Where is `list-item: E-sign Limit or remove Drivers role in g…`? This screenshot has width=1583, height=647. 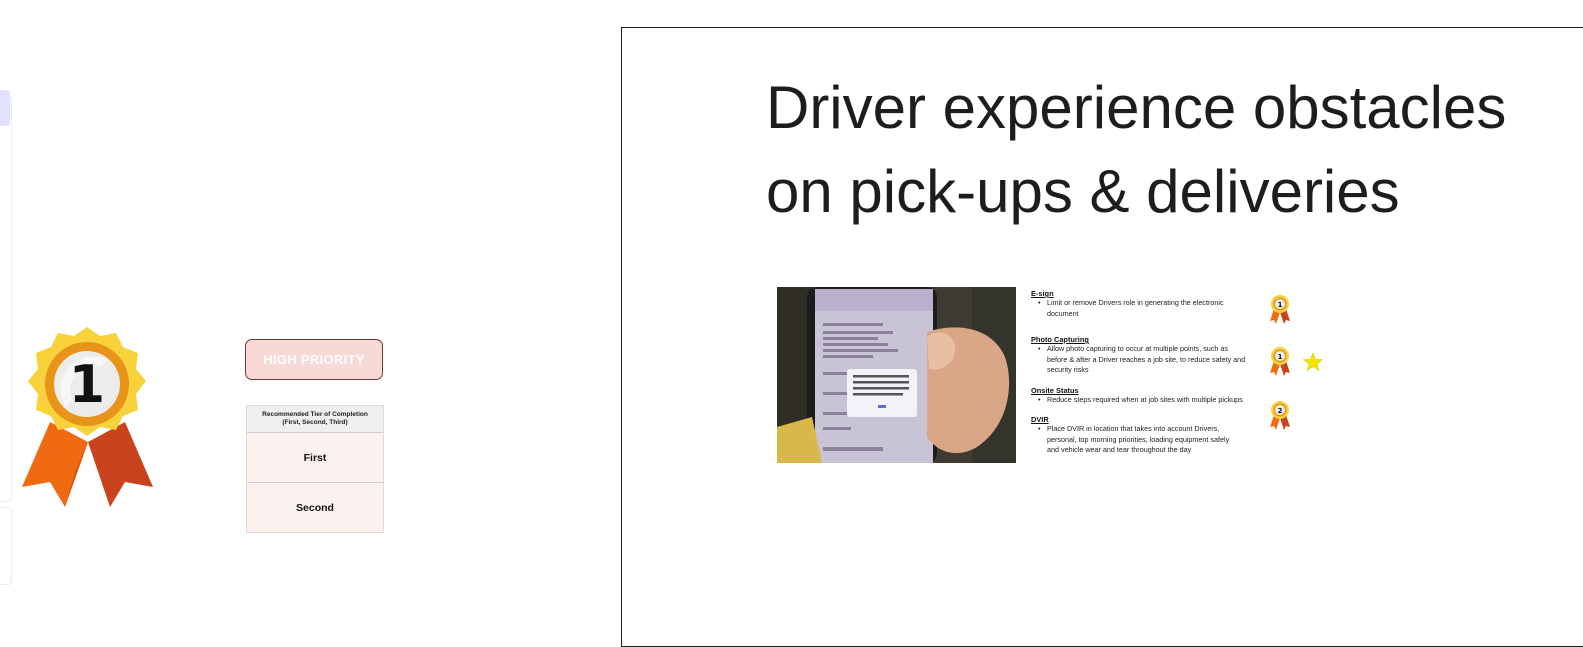 list-item: E-sign Limit or remove Drivers role in g… is located at coordinates (1153, 304).